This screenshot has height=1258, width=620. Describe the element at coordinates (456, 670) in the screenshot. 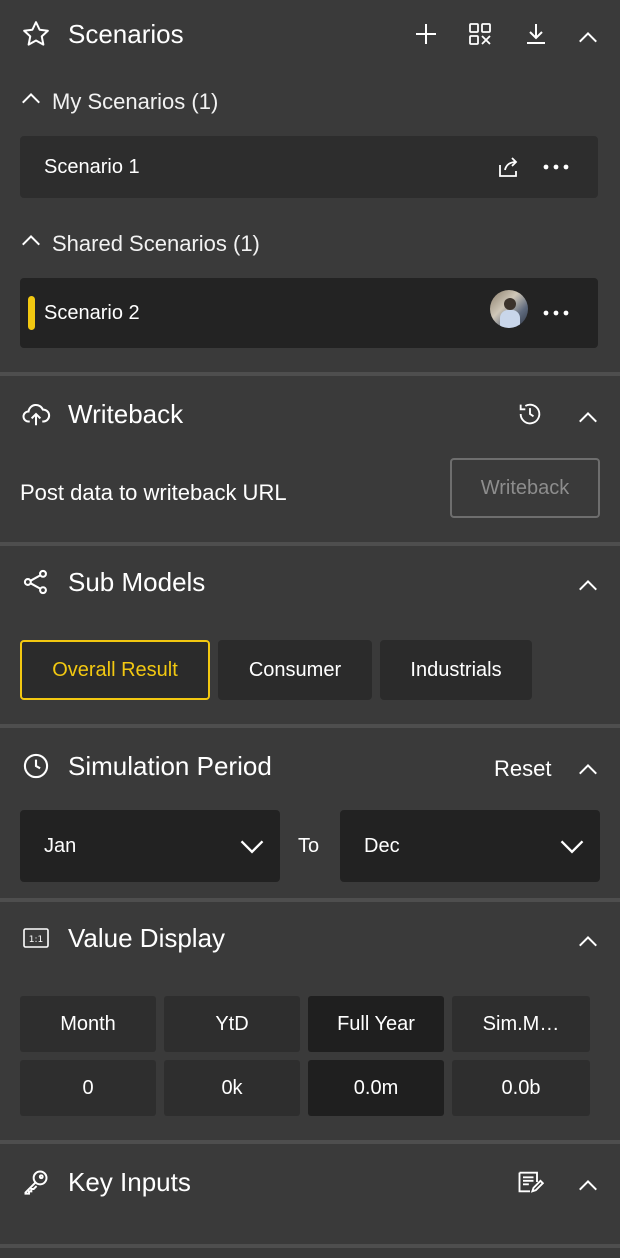

I see `submodel-pill-industrials: Industrials` at that location.